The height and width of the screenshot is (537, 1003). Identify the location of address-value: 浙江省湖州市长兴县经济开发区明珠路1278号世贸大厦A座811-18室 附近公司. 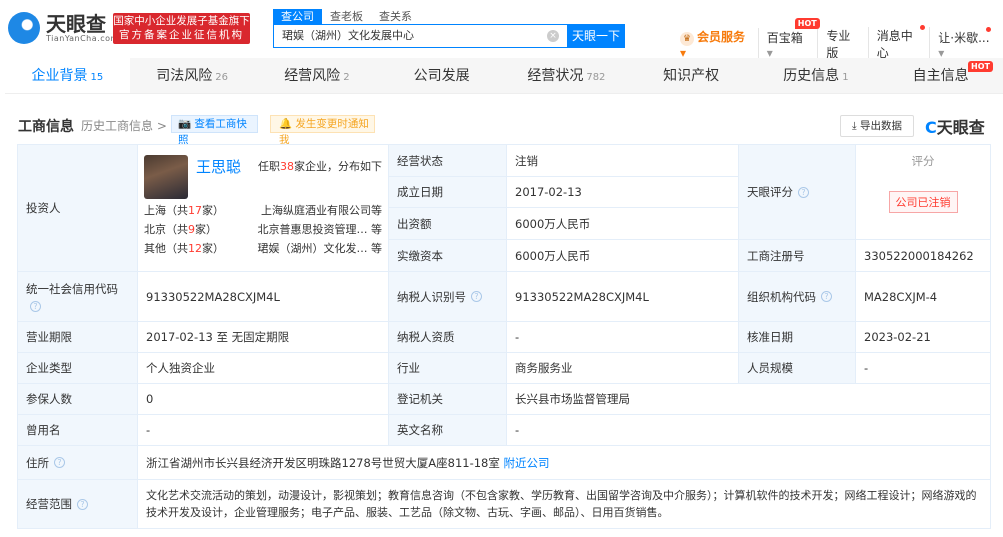
(564, 463).